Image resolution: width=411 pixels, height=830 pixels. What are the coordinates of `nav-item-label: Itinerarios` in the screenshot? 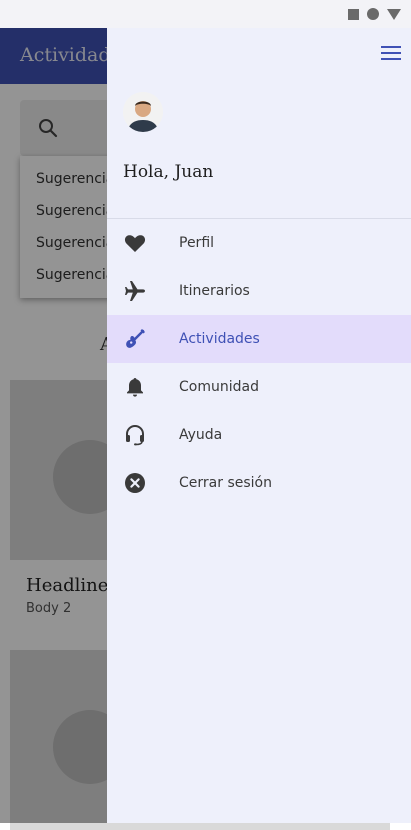 It's located at (214, 291).